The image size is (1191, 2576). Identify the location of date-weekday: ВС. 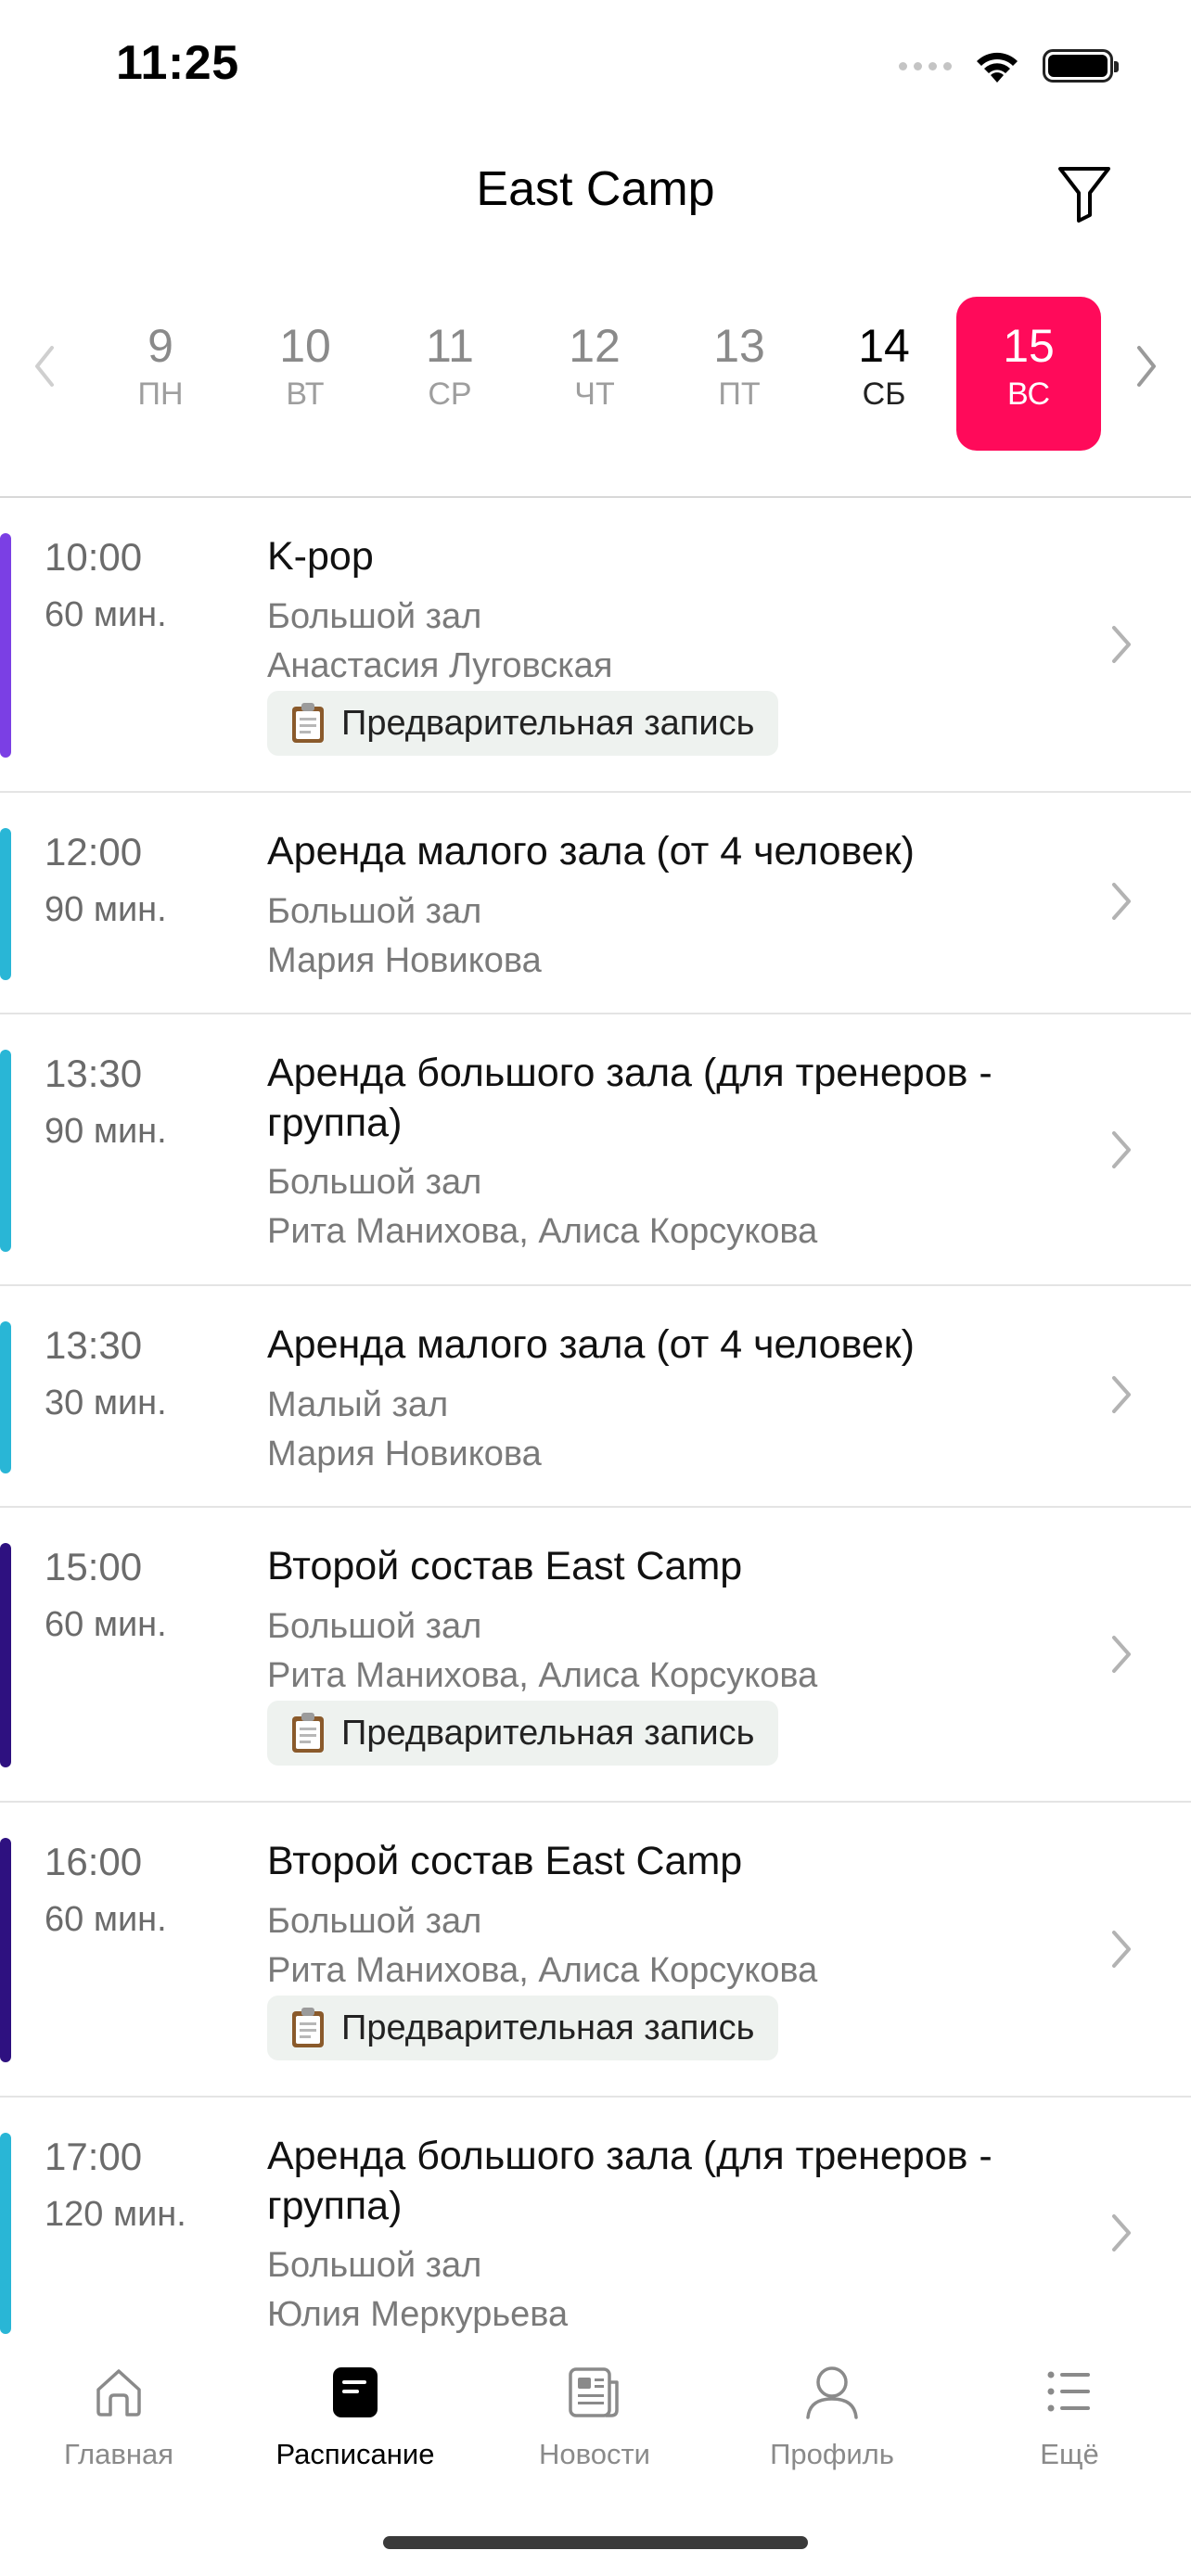
(1028, 394).